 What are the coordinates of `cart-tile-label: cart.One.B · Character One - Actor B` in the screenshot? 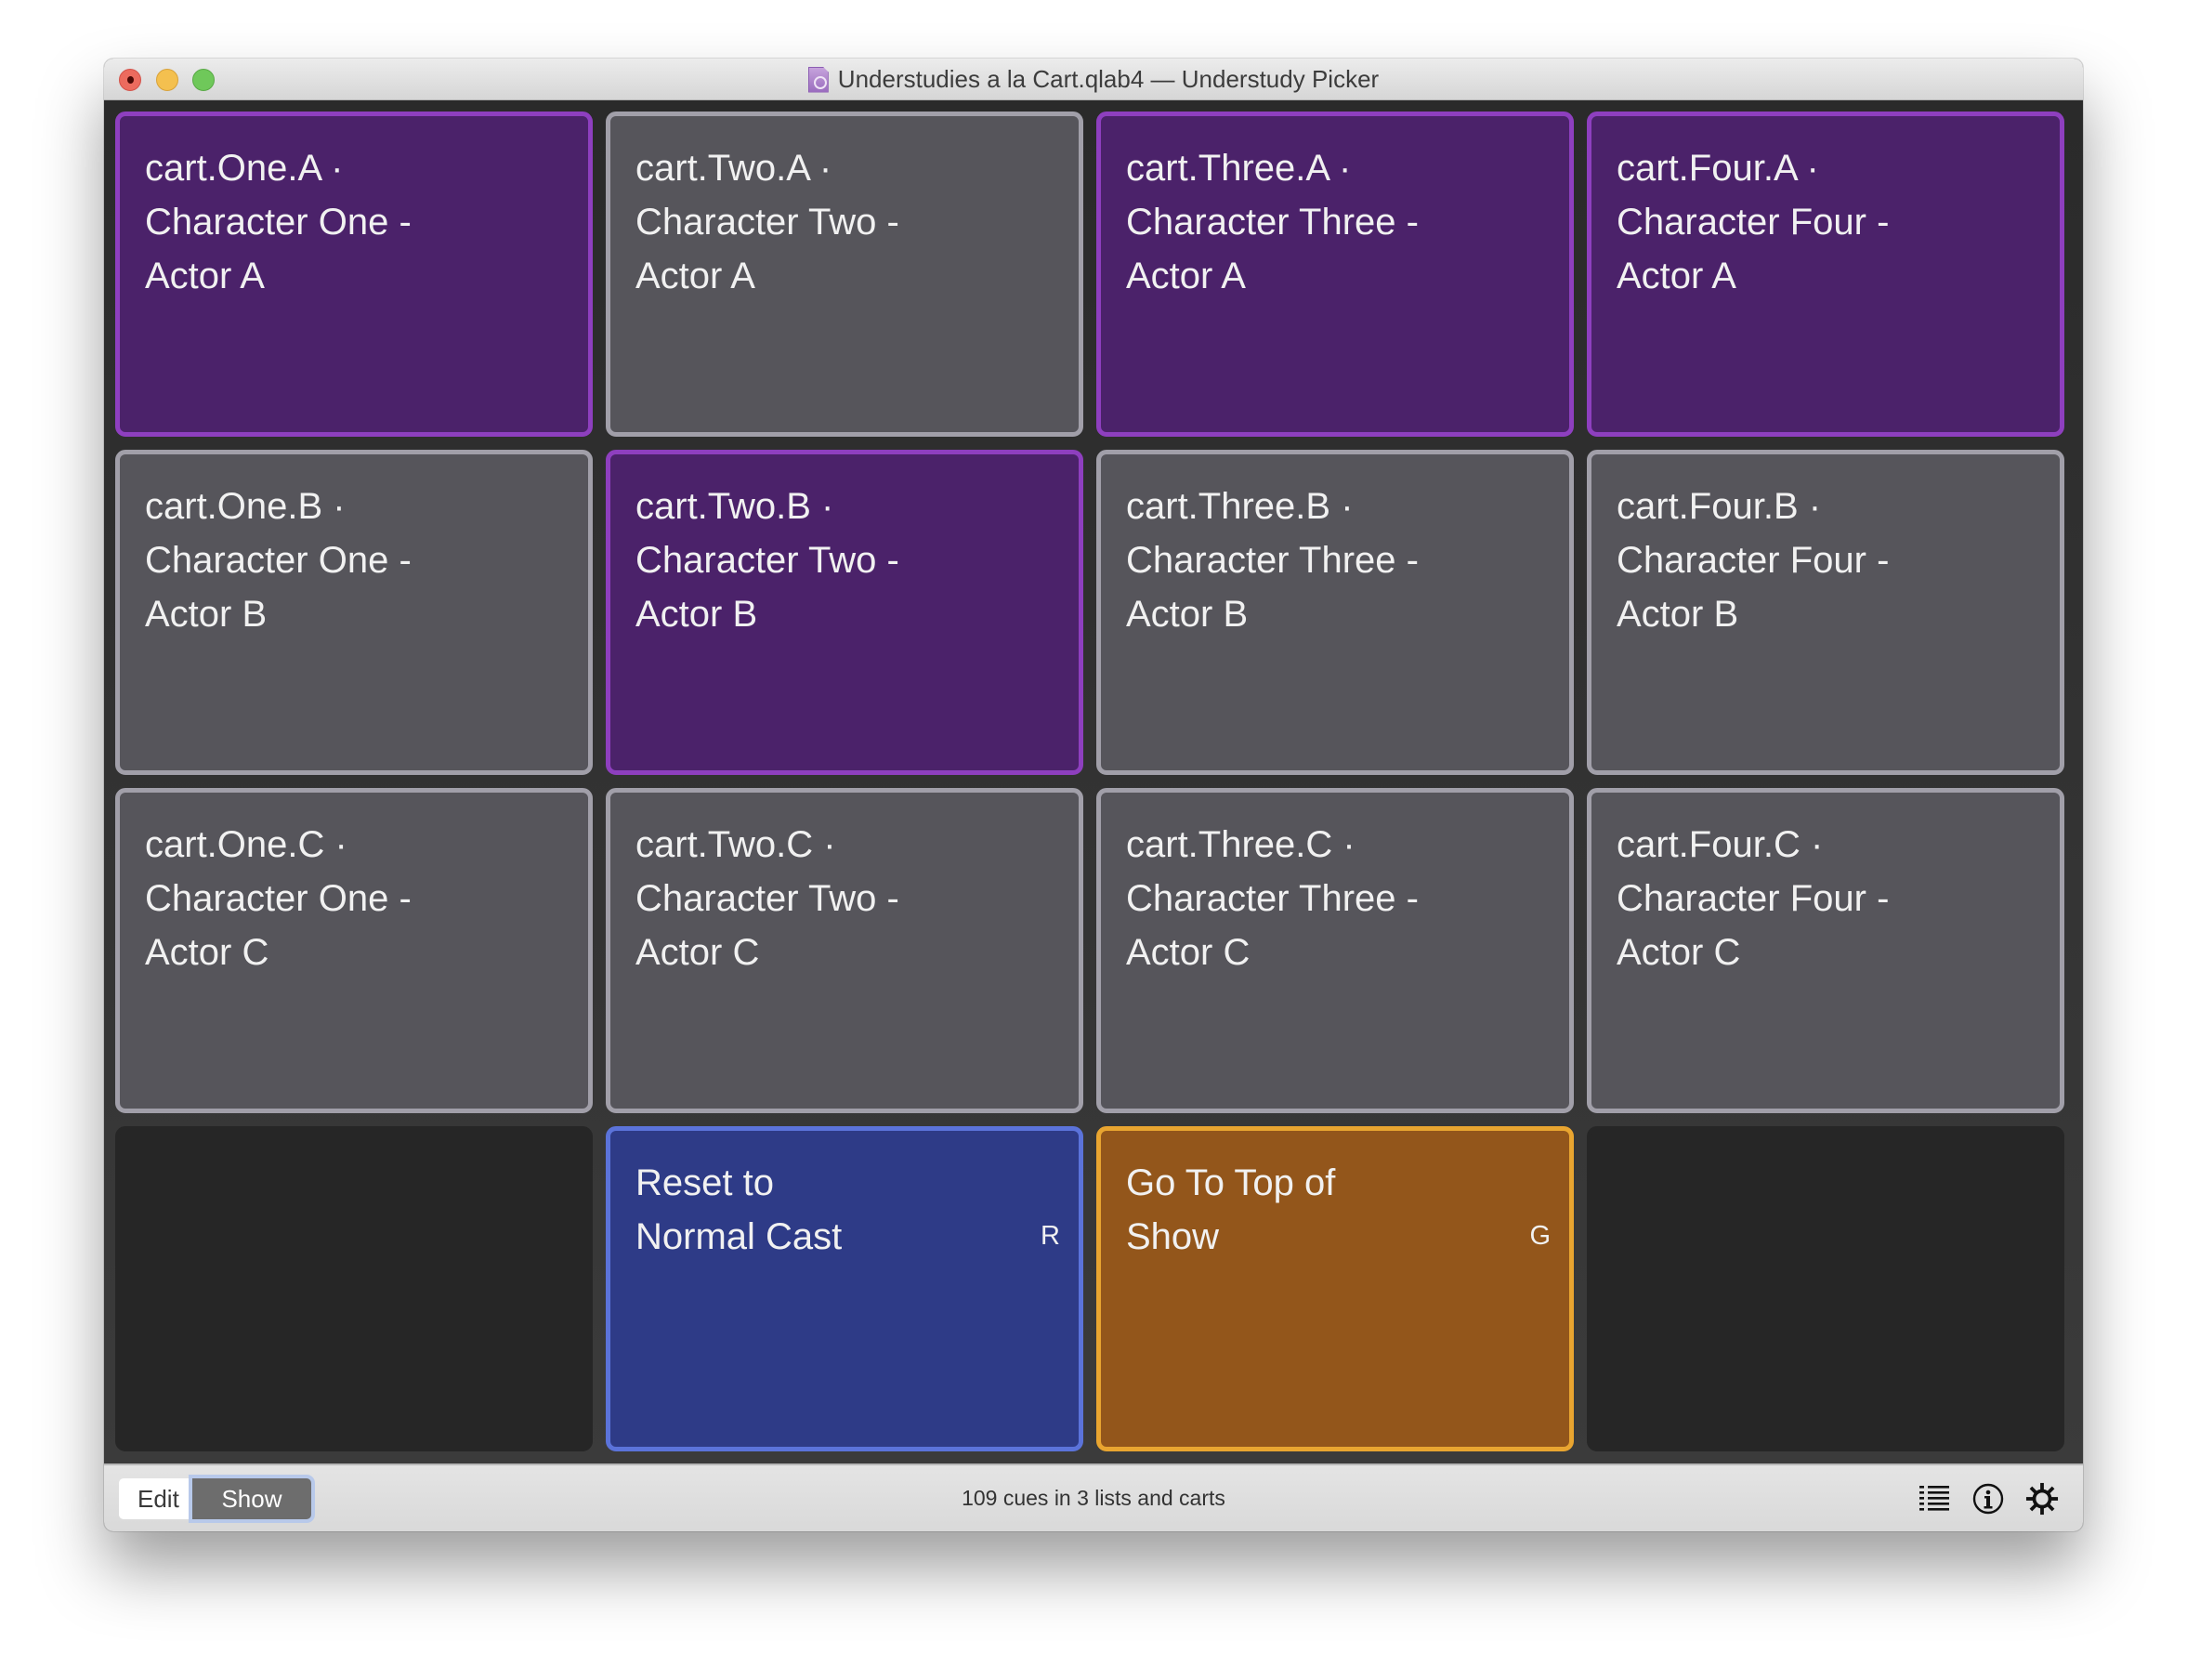 It's located at (279, 560).